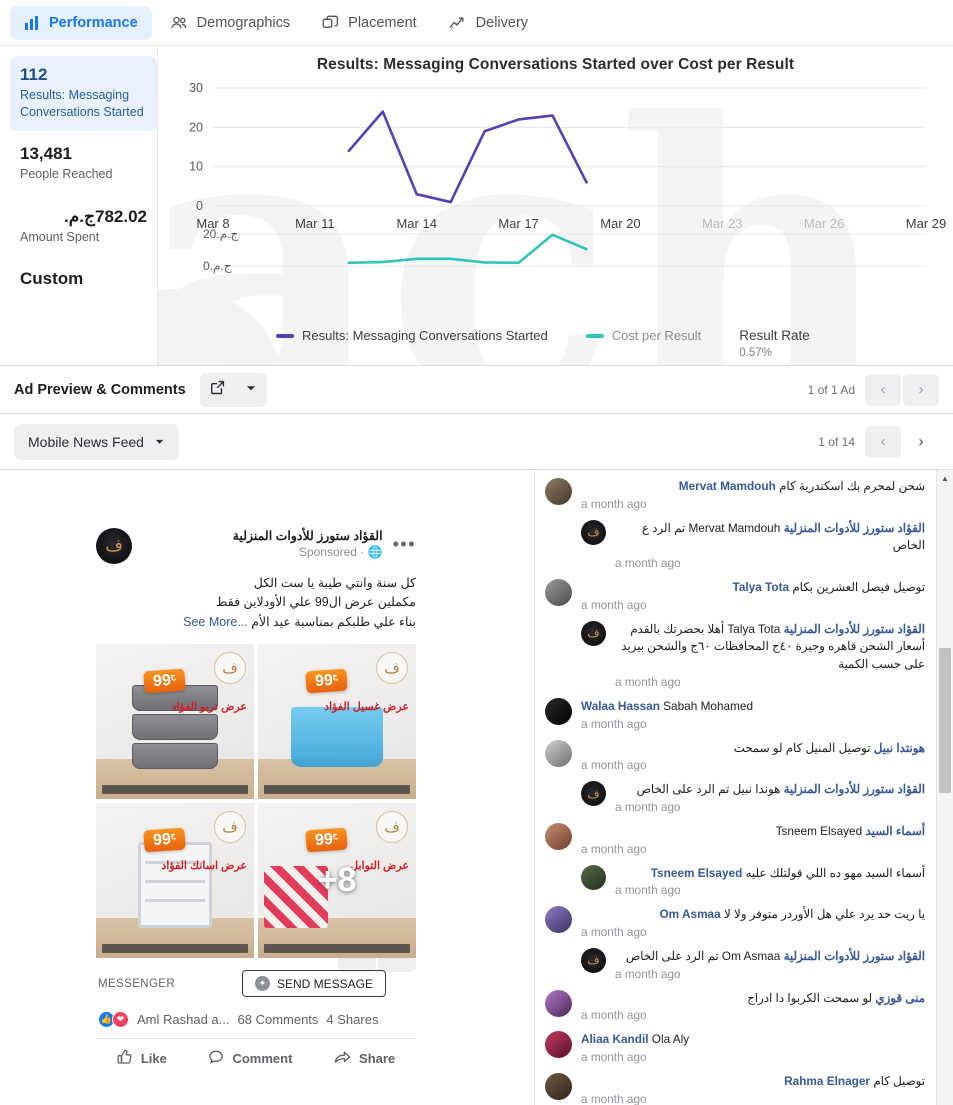 The width and height of the screenshot is (953, 1105). I want to click on send-message-button: ✦ SEND MESSAGE, so click(313, 984).